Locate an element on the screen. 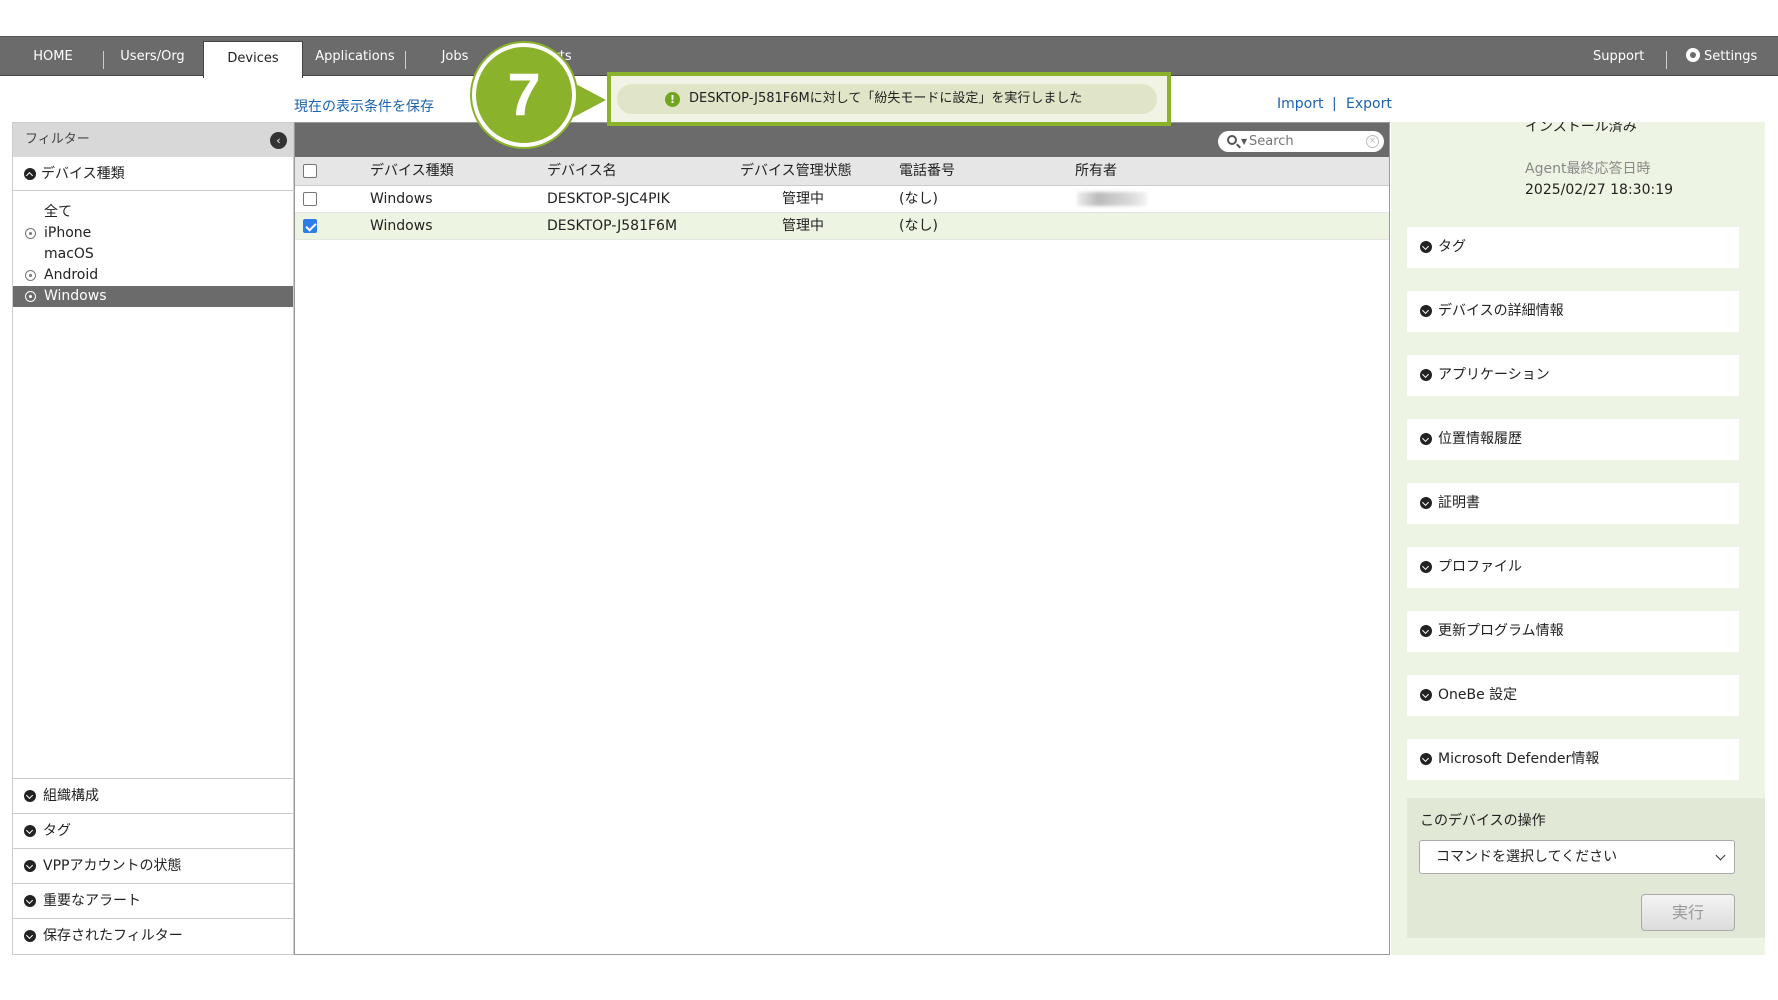 This screenshot has height=1000, width=1778. org-structure-section: 組織構成 is located at coordinates (153, 795).